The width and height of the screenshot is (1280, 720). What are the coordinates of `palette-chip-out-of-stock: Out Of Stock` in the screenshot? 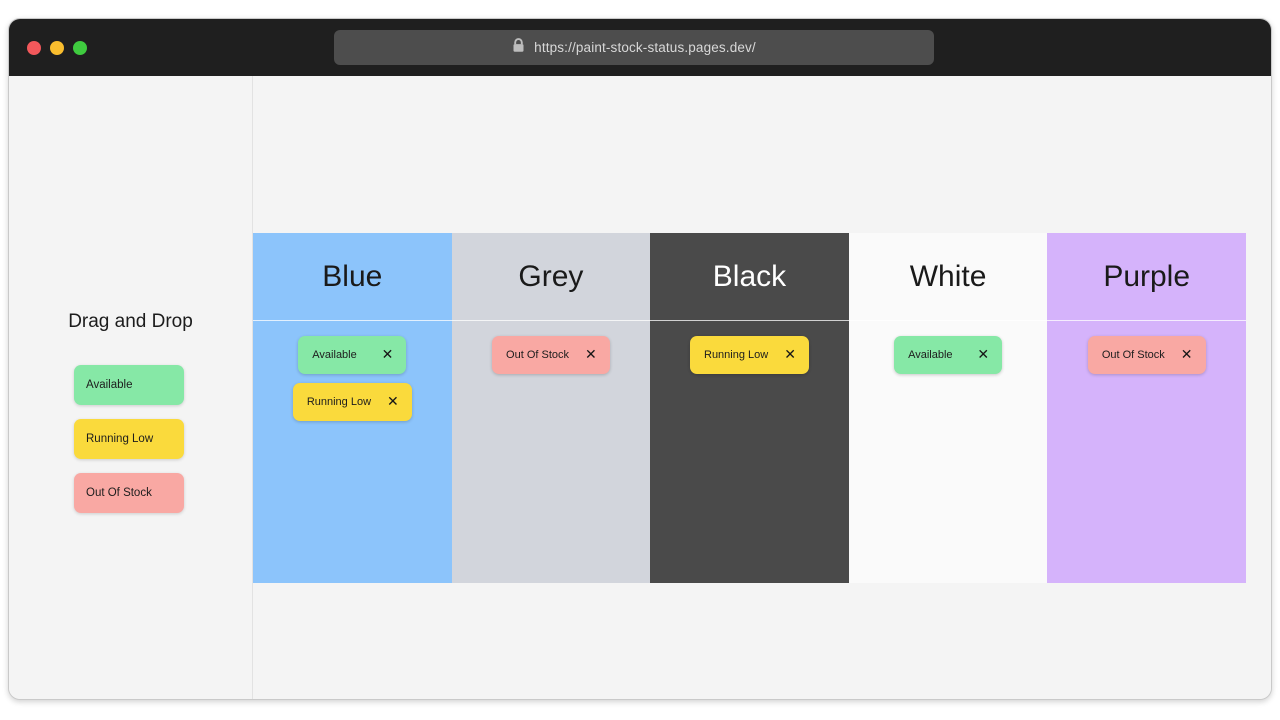 It's located at (129, 493).